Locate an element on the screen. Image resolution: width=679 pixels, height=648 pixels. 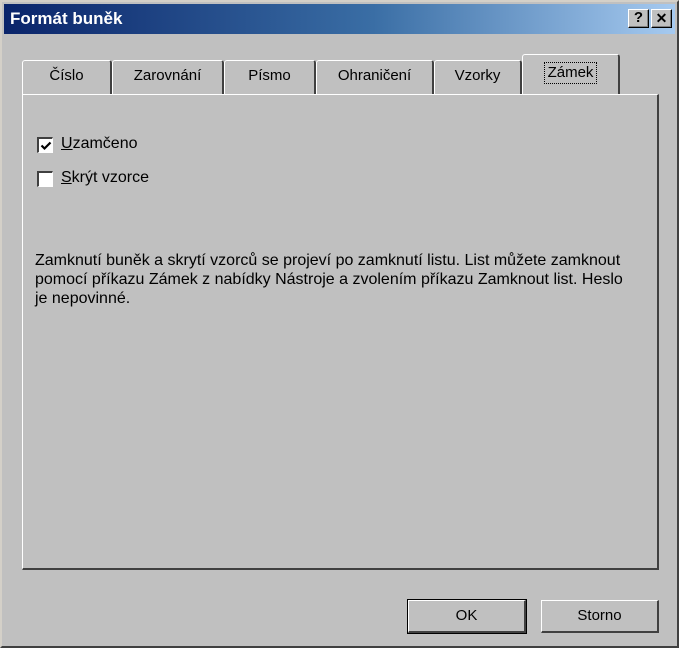
tab-vzorky: Vzorky is located at coordinates (478, 77).